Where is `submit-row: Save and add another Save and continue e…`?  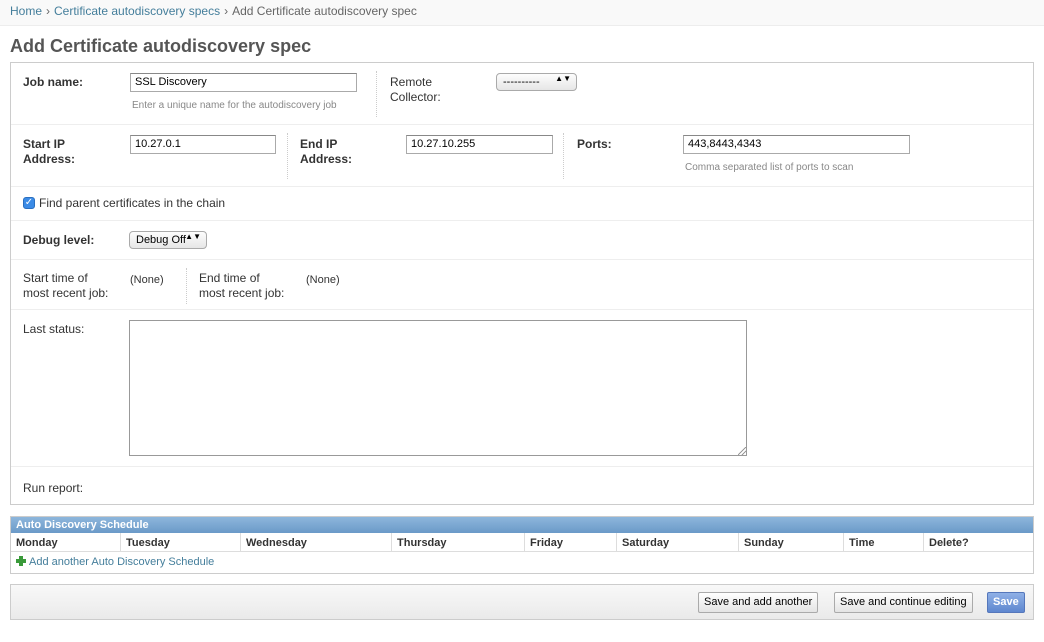
submit-row: Save and add another Save and continue e… is located at coordinates (522, 602).